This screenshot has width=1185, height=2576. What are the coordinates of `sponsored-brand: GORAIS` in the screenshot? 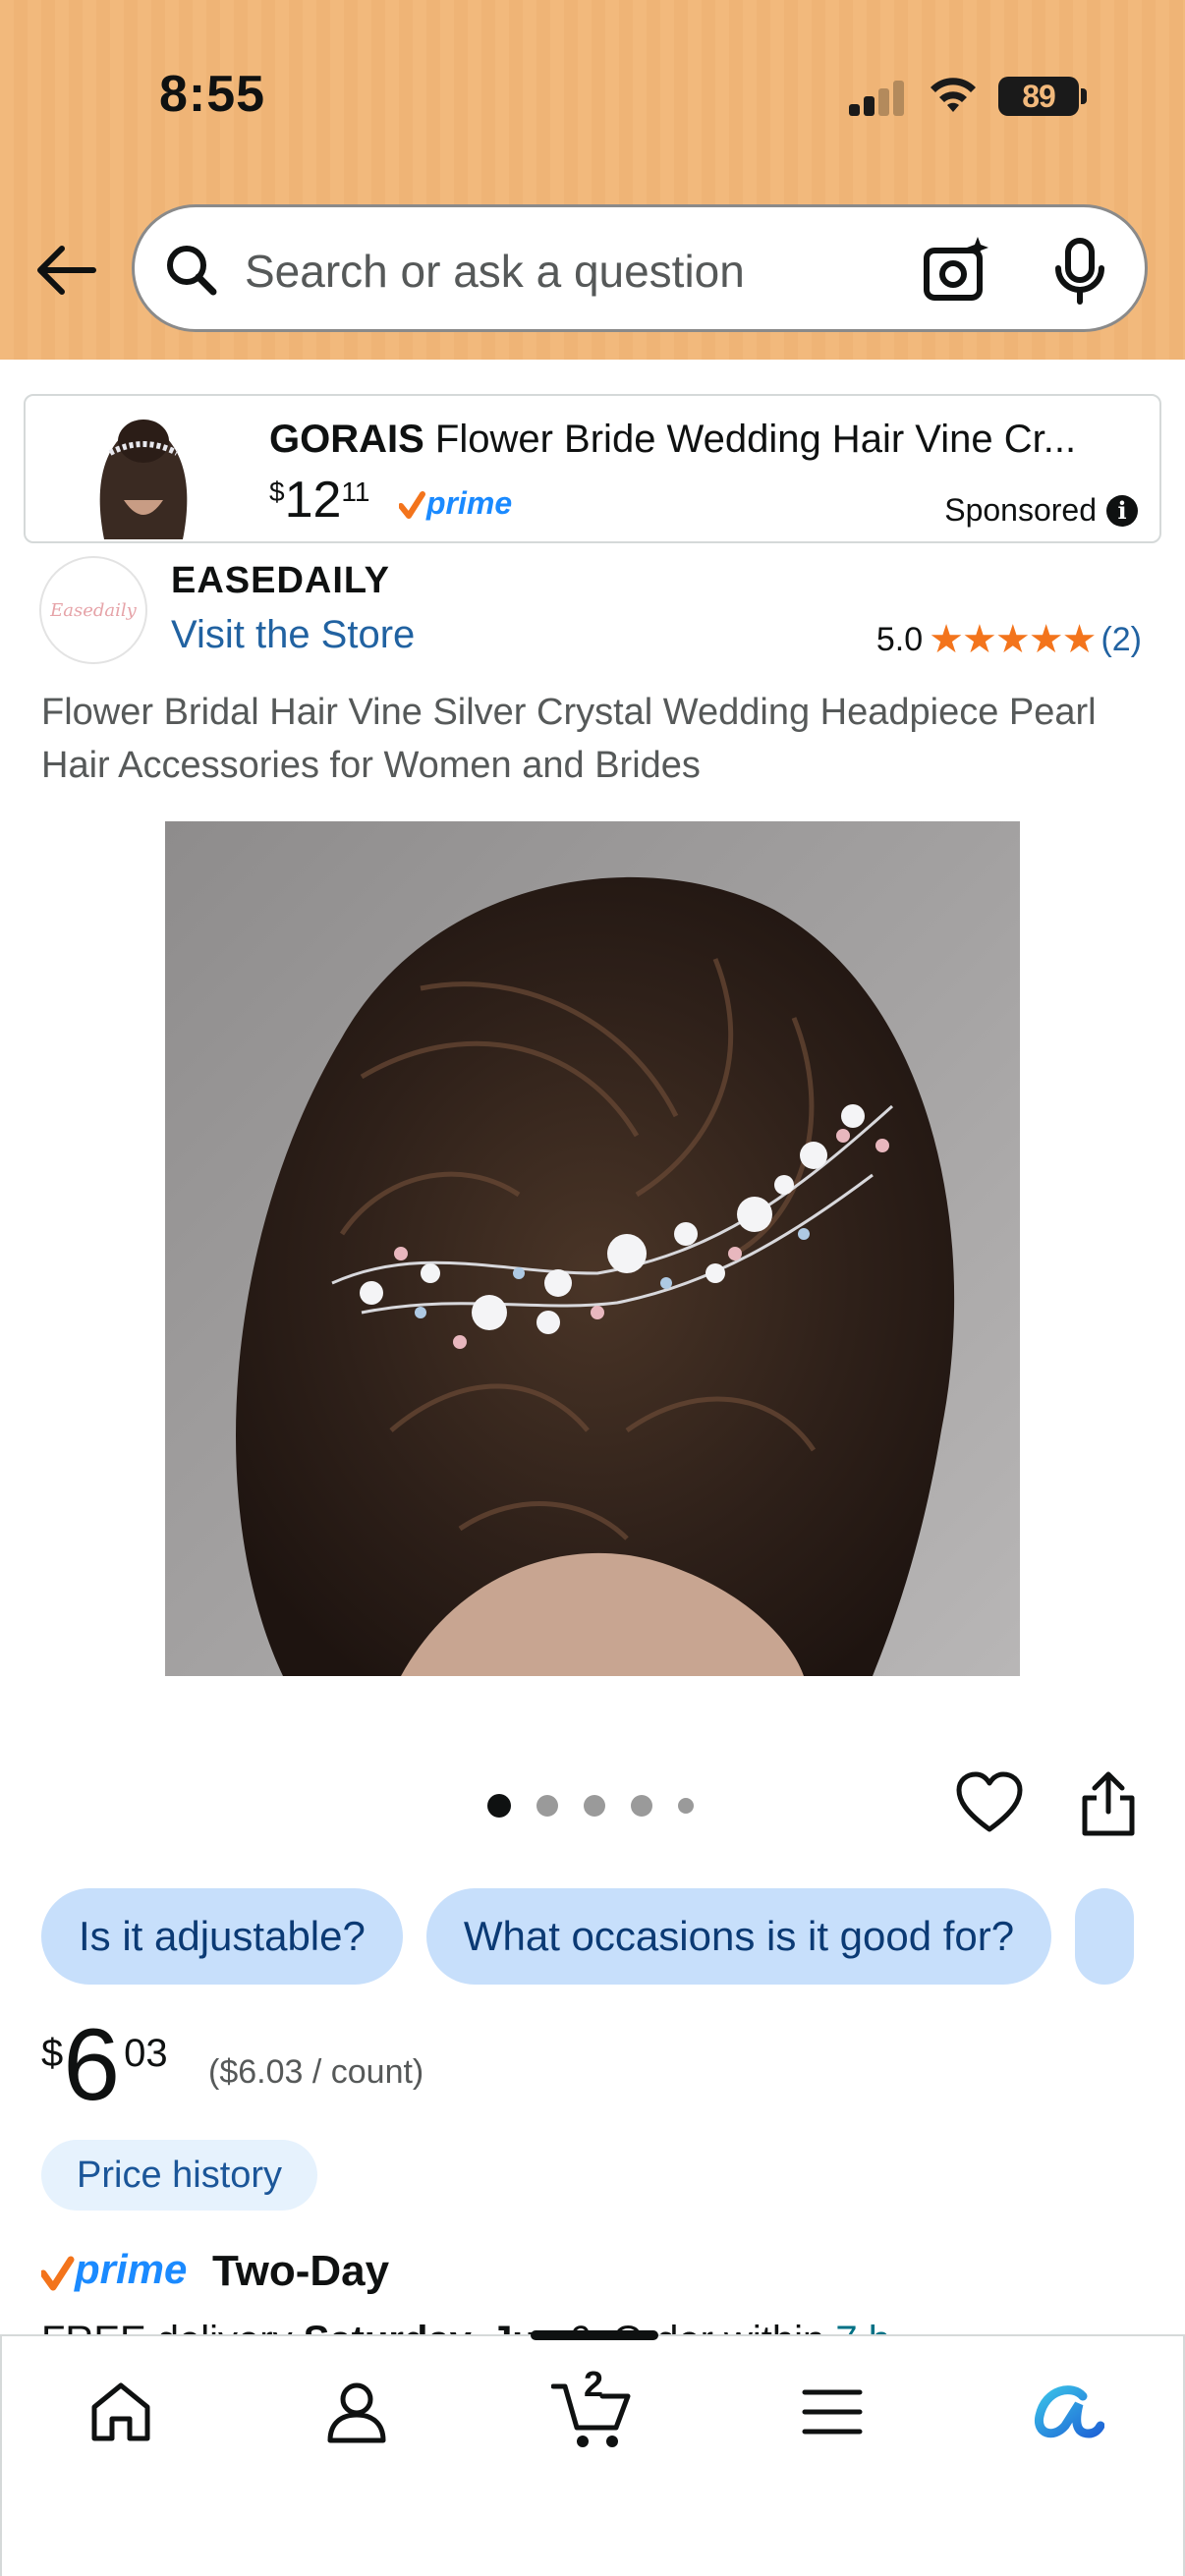 It's located at (347, 439).